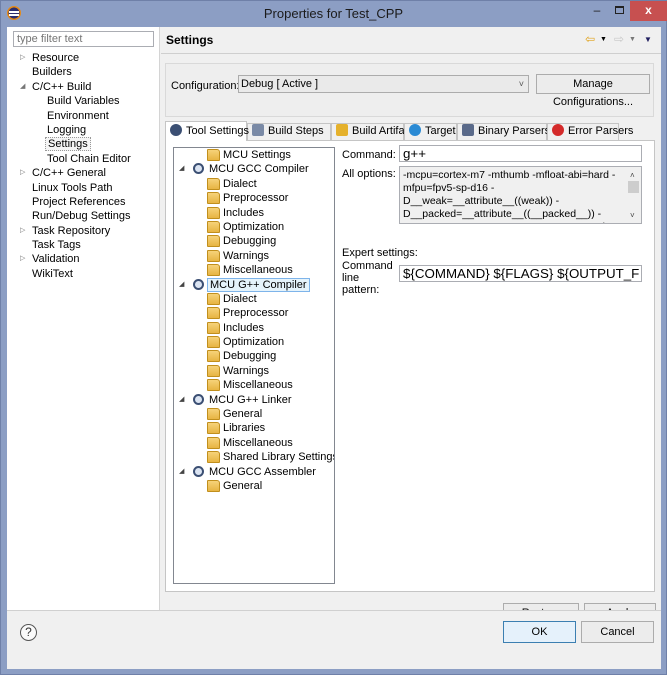  What do you see at coordinates (258, 284) in the screenshot?
I see `tool-tree-item-label: MCU G++ Compiler` at bounding box center [258, 284].